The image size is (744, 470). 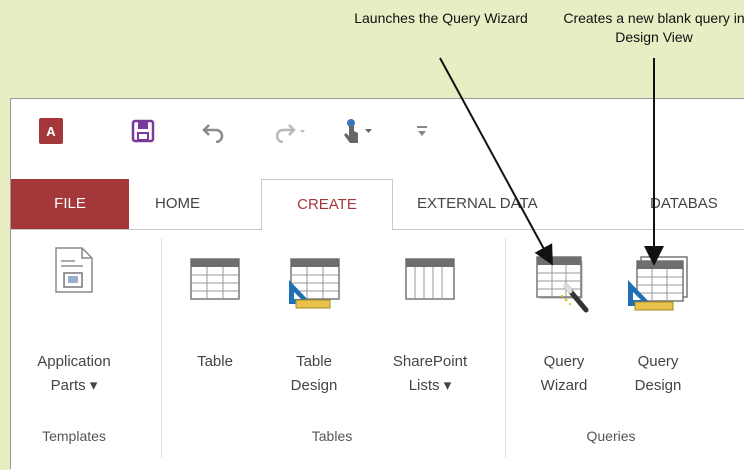 What do you see at coordinates (653, 27) in the screenshot?
I see `callout-query-design: Creates a new blank query in Design View` at bounding box center [653, 27].